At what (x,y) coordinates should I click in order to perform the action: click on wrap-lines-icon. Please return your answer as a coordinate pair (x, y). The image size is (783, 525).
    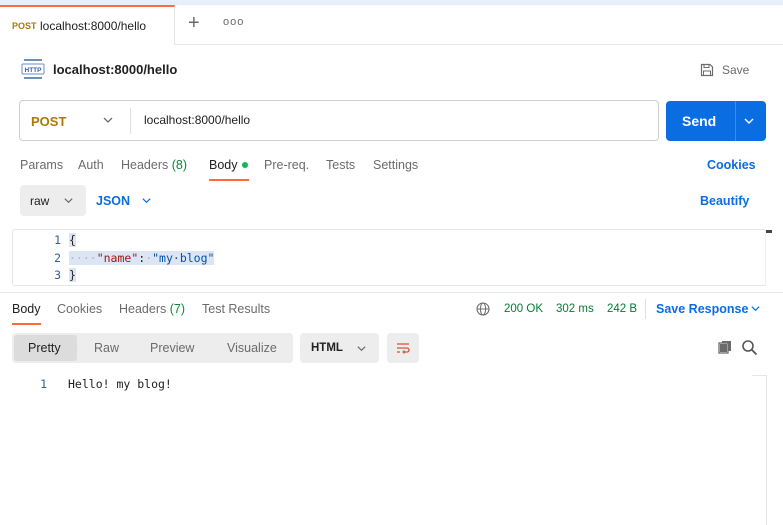
    Looking at the image, I should click on (403, 348).